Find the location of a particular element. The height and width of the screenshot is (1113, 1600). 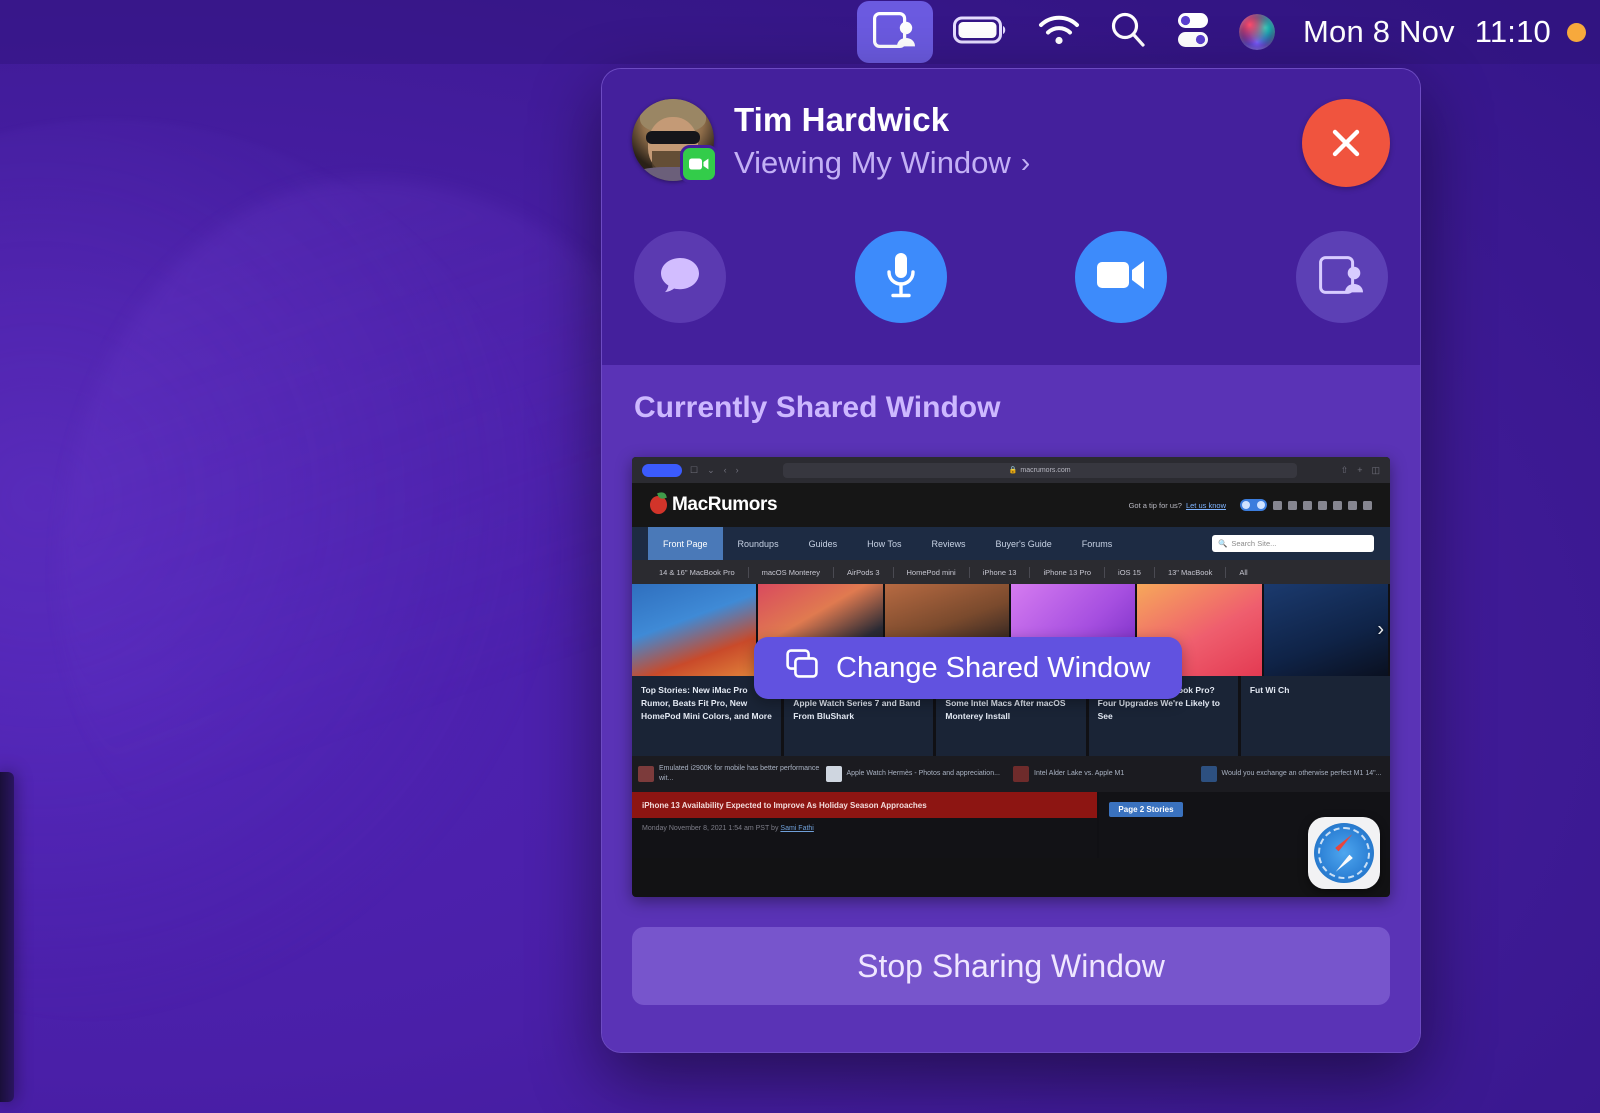

recording-indicator-dot is located at coordinates (1576, 32).